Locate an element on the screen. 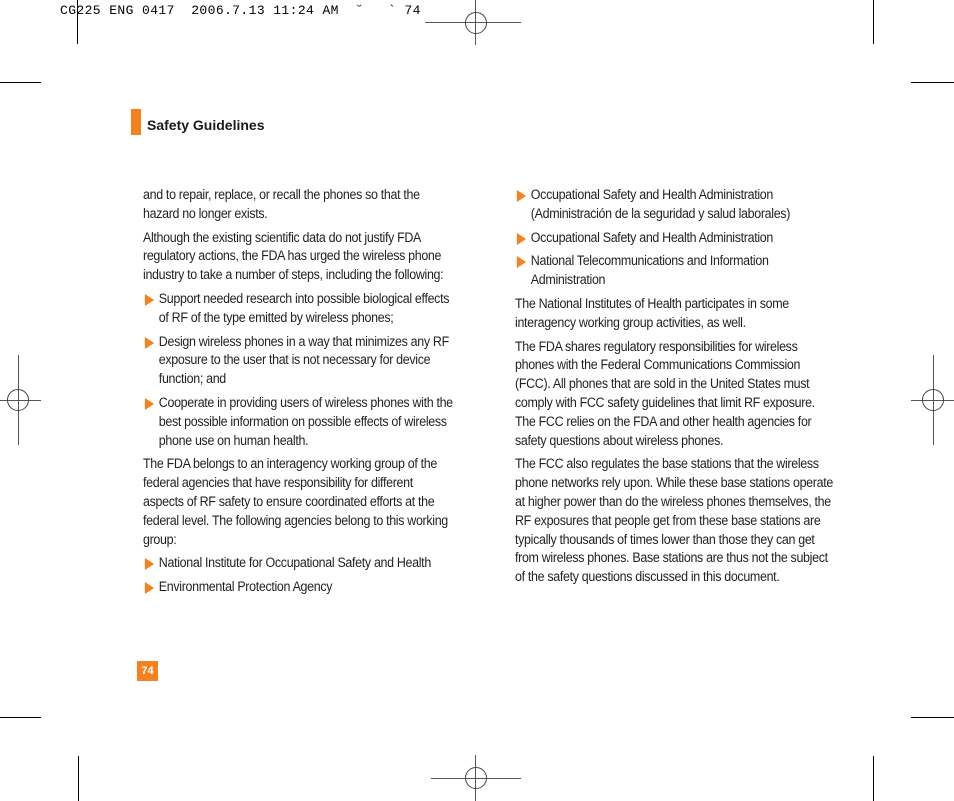 This screenshot has height=801, width=954. crop-mark-top-right-v is located at coordinates (873, 22).